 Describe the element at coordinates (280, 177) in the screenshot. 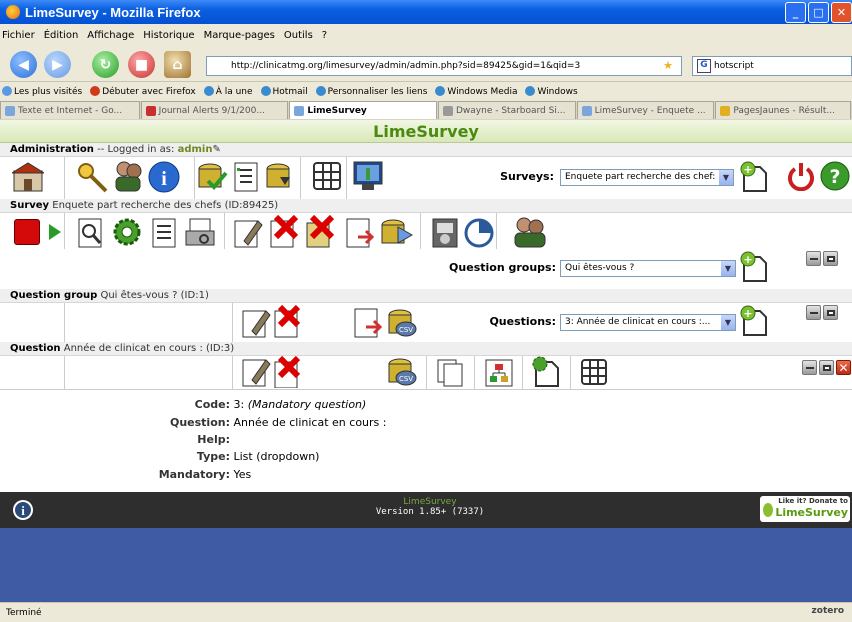

I see `backup-database-sql-icon` at that location.